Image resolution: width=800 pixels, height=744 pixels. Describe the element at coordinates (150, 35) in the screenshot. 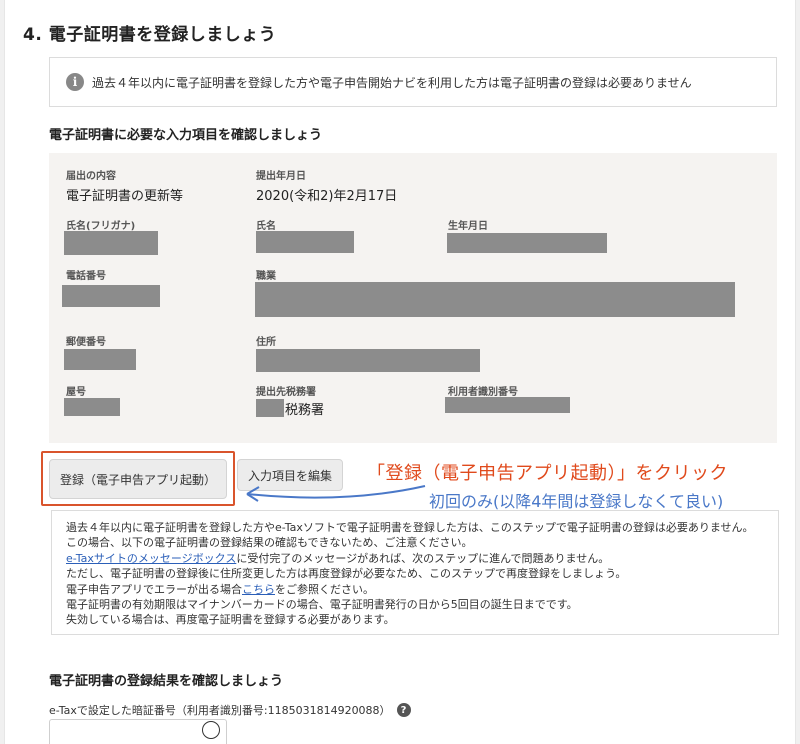

I see `step-title: 4. 電子証明書を登録しましょう` at that location.